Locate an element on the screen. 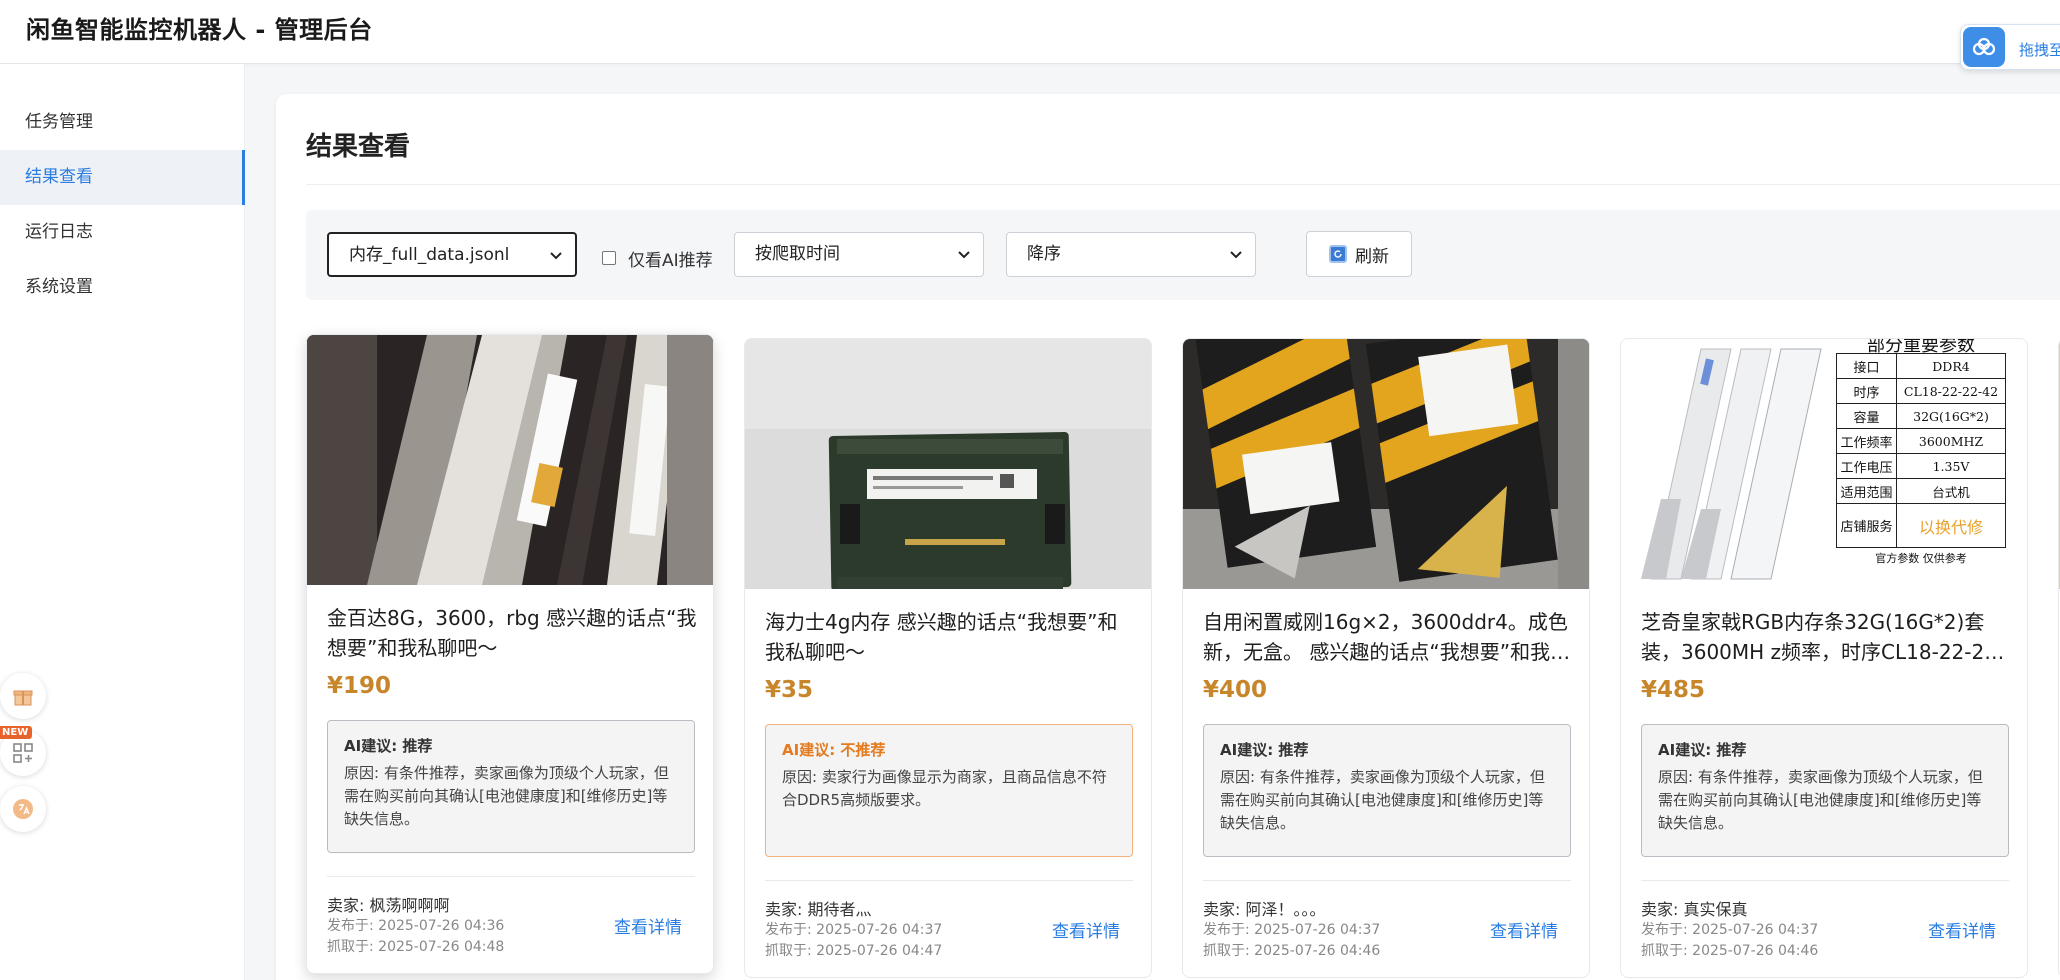  ai-suggestion-label: AI建议: 不推荐 is located at coordinates (834, 750).